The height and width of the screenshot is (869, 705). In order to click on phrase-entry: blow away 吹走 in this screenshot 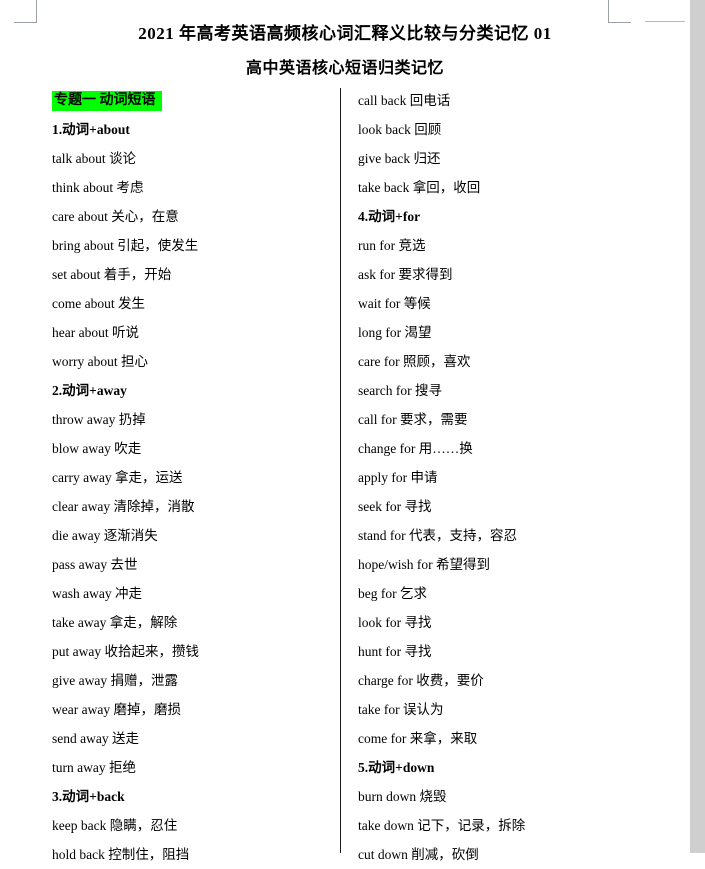, I will do `click(97, 448)`.